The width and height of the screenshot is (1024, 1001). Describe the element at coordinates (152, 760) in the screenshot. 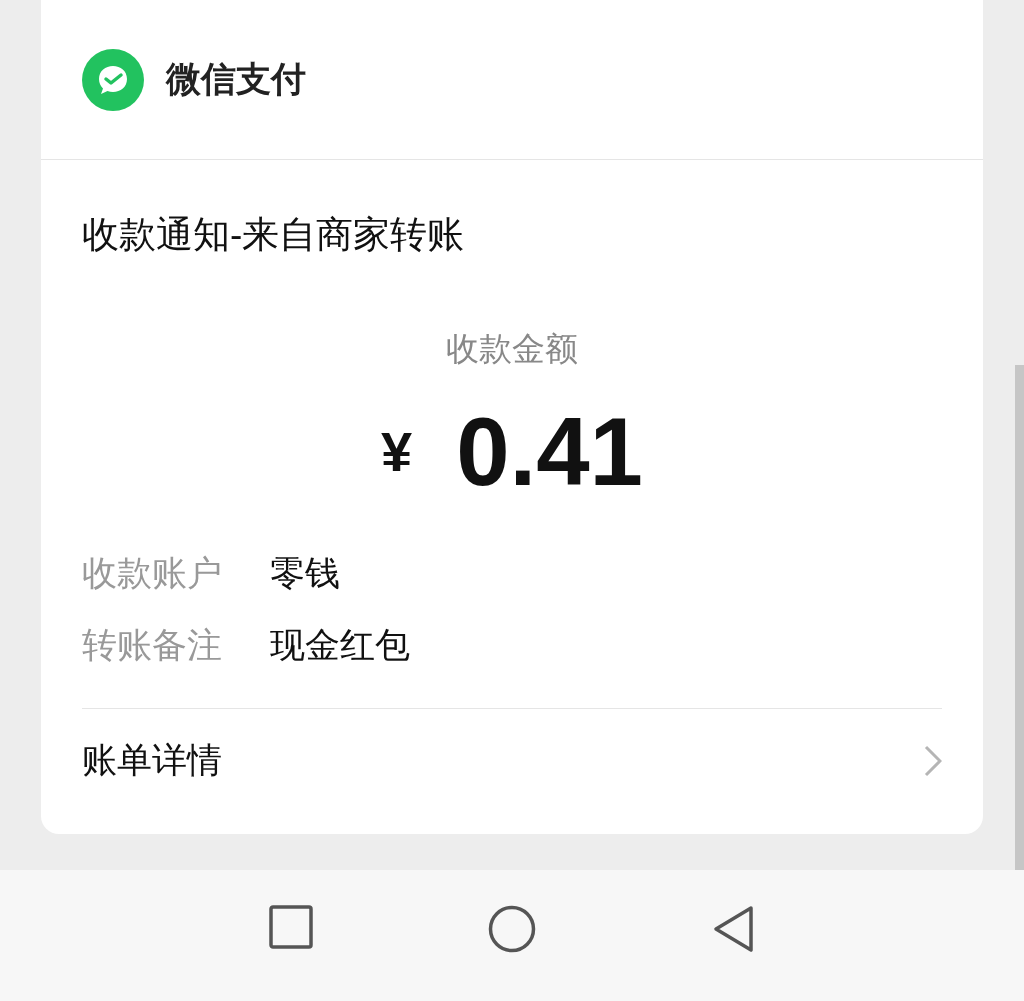

I see `bill-details-link: 账单详情` at that location.